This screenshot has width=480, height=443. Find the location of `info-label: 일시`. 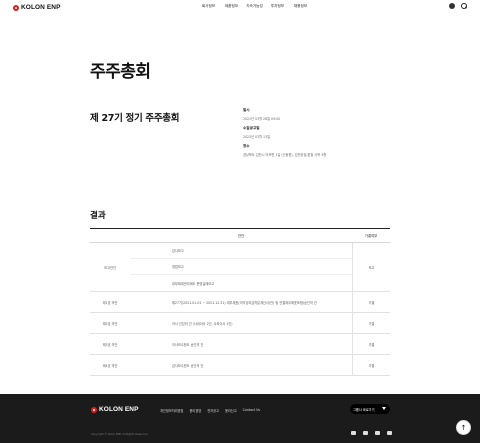

info-label: 일시 is located at coordinates (246, 110).